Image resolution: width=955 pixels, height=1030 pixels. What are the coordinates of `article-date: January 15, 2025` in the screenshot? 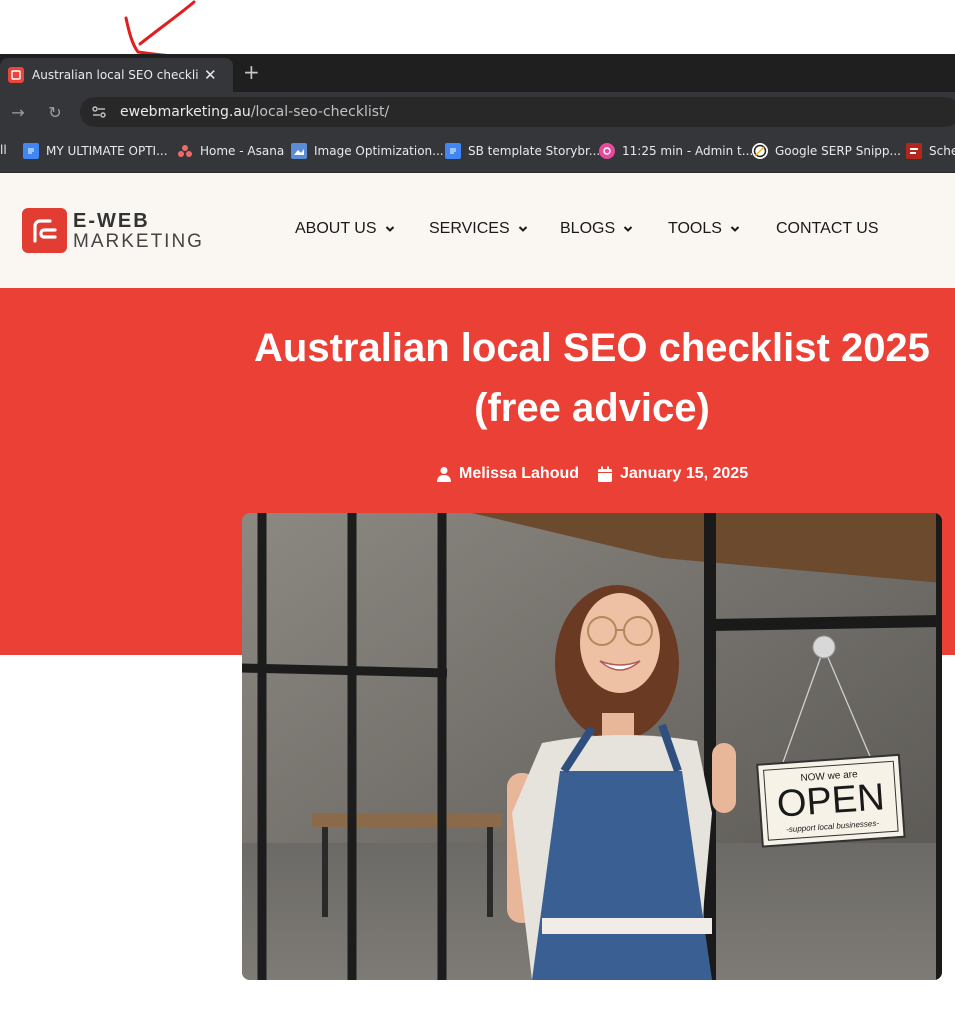 It's located at (672, 474).